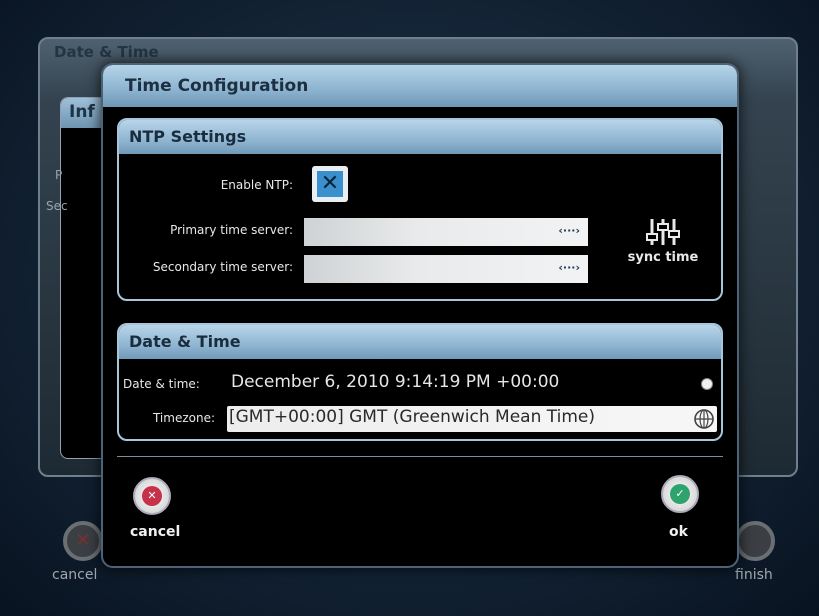  What do you see at coordinates (256, 185) in the screenshot?
I see `enable-ntp-label: Enable NTP:` at bounding box center [256, 185].